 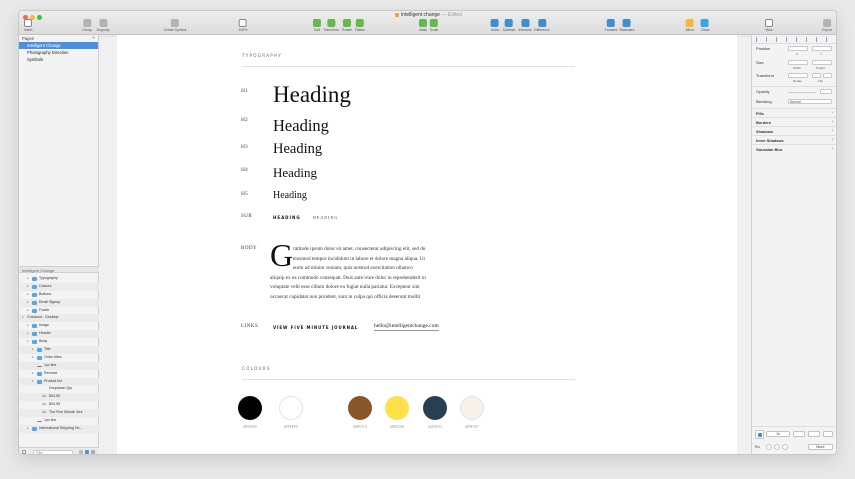 I want to click on add-page-icon: +, so click(x=93, y=38).